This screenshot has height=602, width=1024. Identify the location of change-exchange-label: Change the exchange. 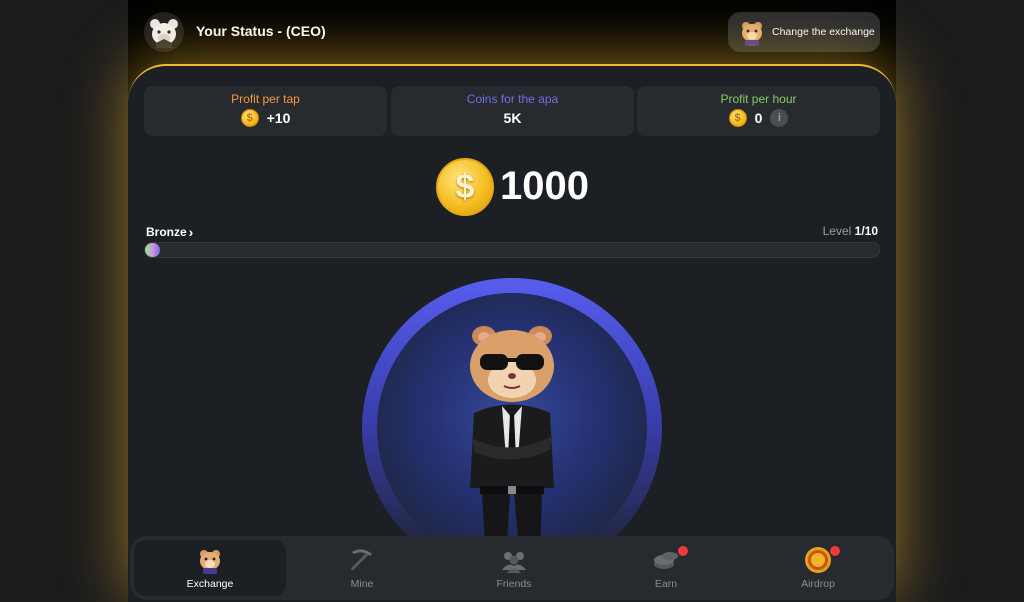
(823, 32).